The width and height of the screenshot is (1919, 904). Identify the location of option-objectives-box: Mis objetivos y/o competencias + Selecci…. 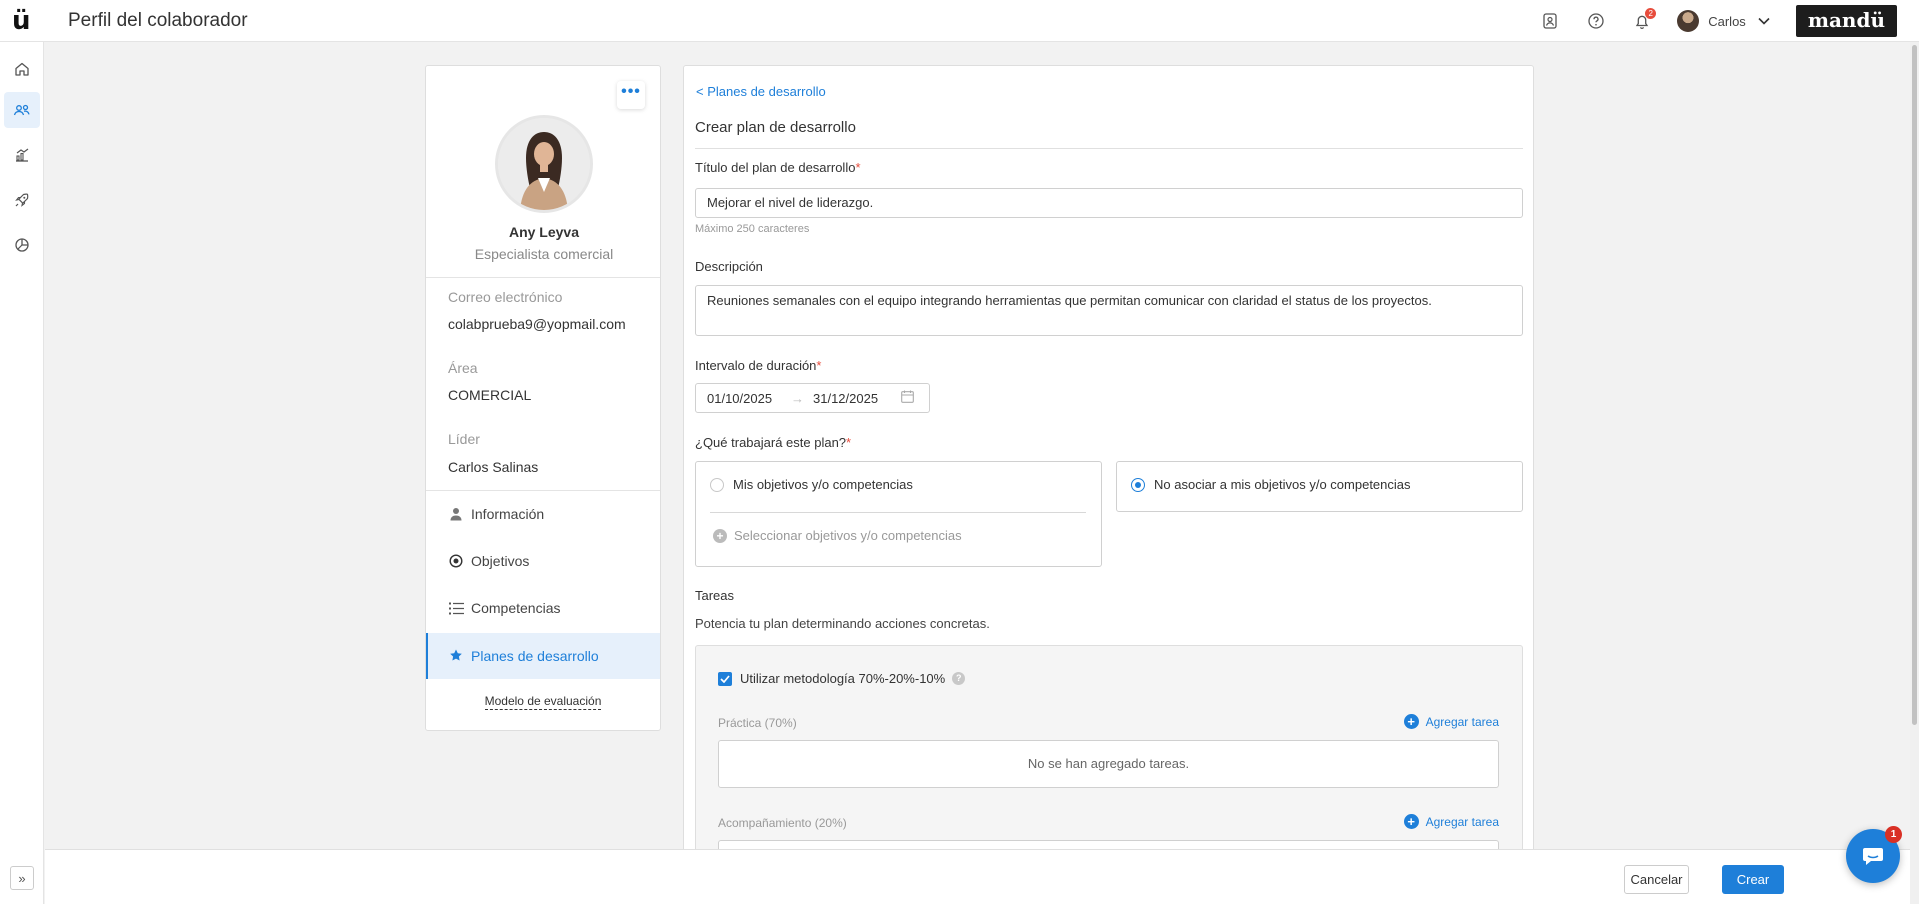
(898, 514).